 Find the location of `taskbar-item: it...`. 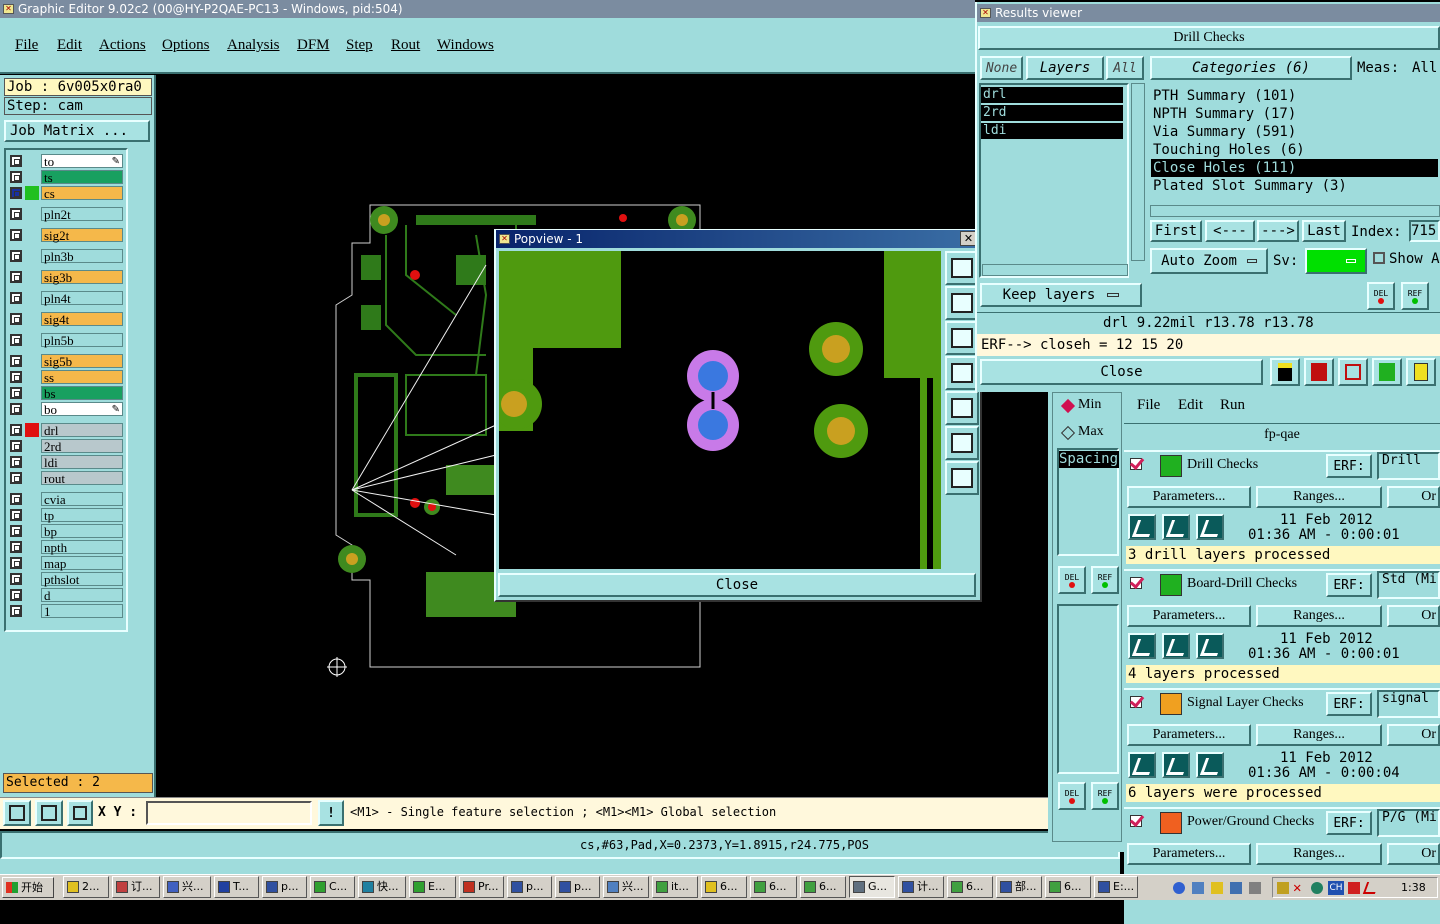

taskbar-item: it... is located at coordinates (675, 887).